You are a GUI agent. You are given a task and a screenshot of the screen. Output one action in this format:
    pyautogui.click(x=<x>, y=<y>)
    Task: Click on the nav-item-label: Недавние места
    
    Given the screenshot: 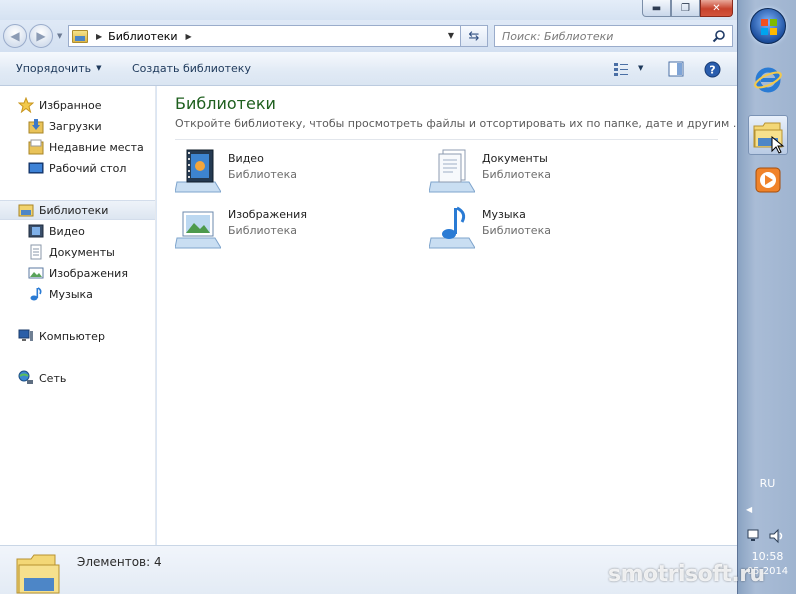 What is the action you would take?
    pyautogui.click(x=96, y=147)
    